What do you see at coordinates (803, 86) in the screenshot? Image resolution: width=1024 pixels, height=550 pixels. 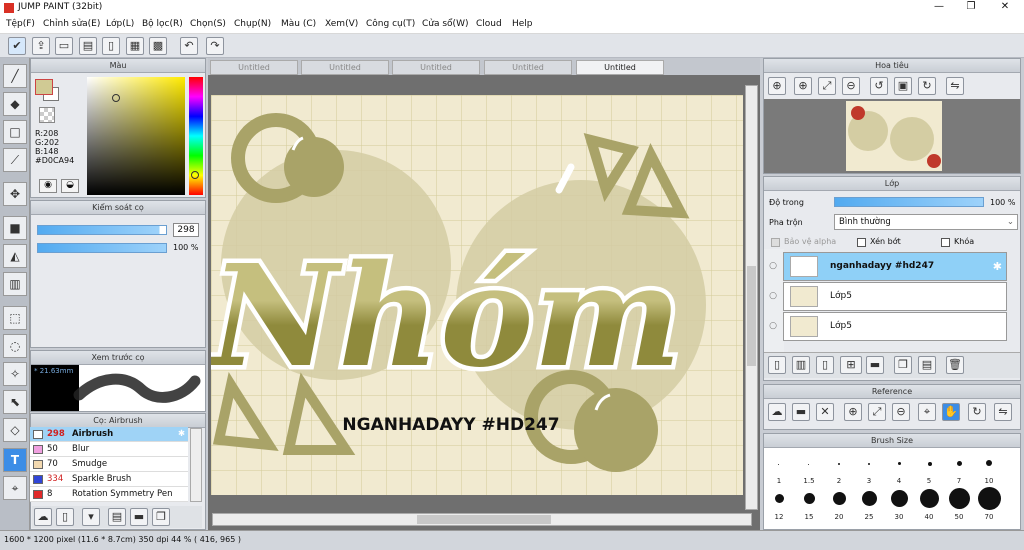 I see `zoom-in-alt-icon: ⊕` at bounding box center [803, 86].